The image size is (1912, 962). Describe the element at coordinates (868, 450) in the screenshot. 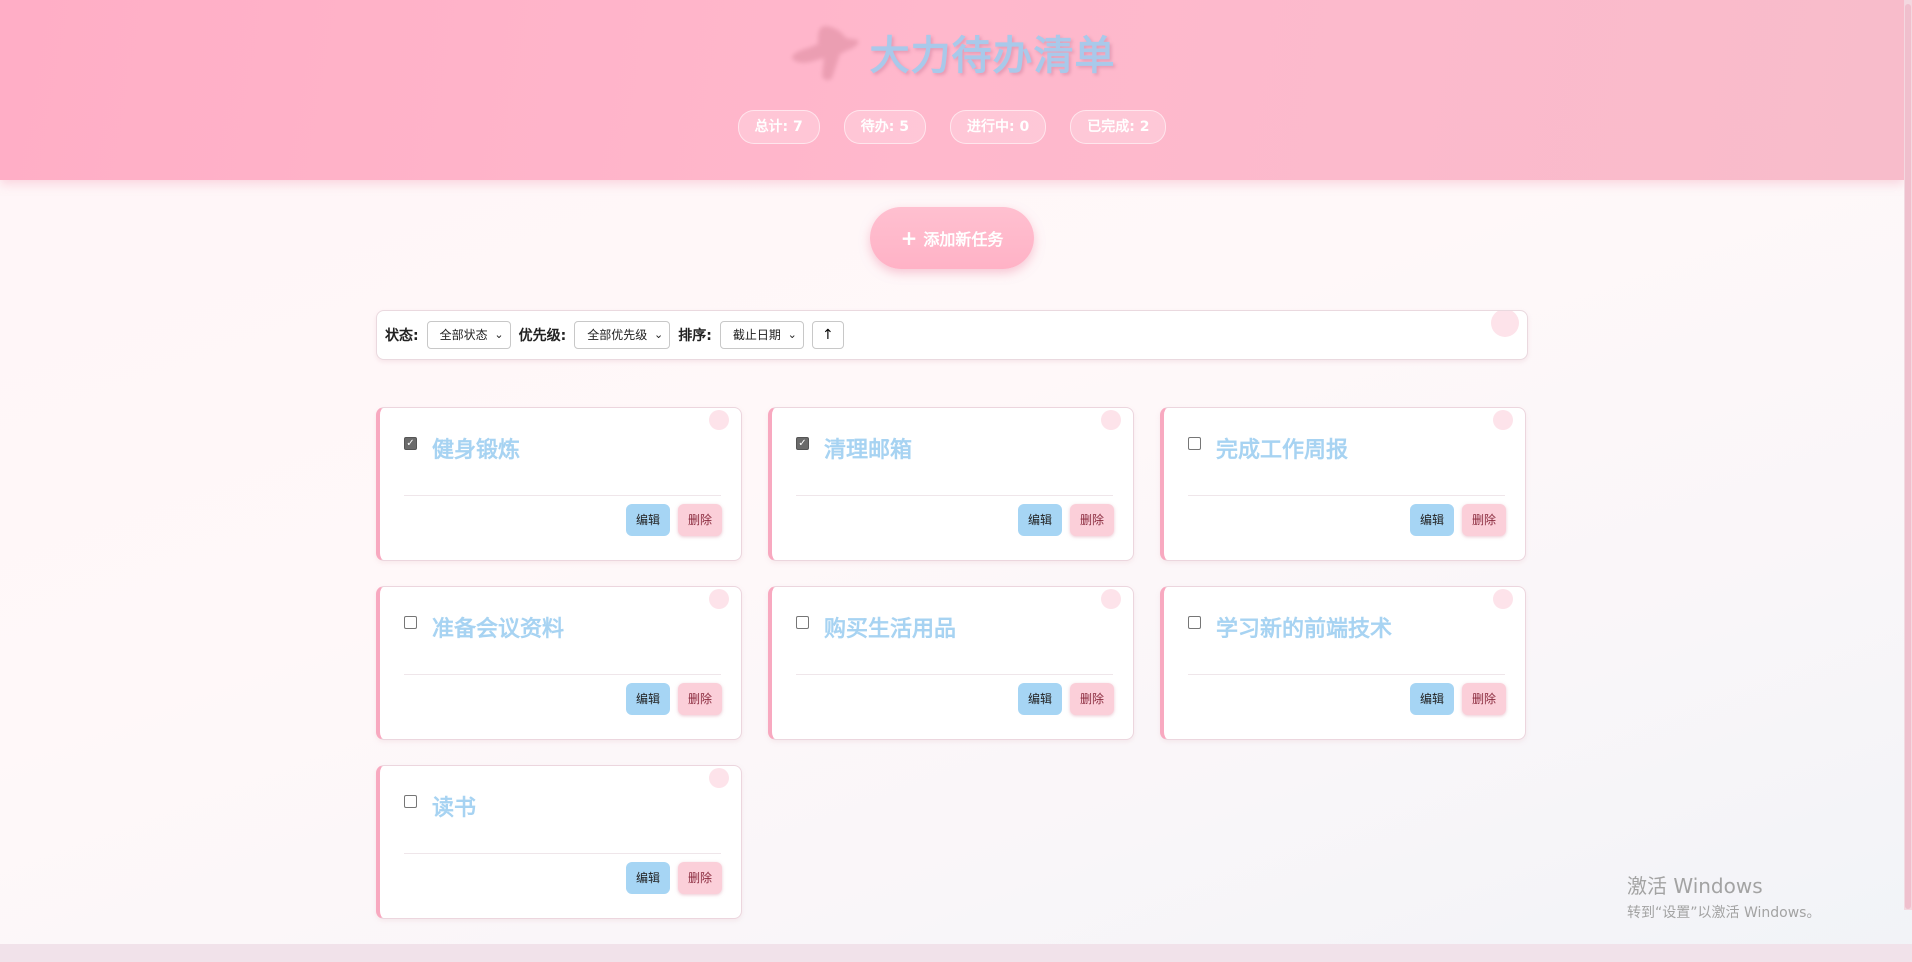

I see `task-title: 清理邮箱` at that location.